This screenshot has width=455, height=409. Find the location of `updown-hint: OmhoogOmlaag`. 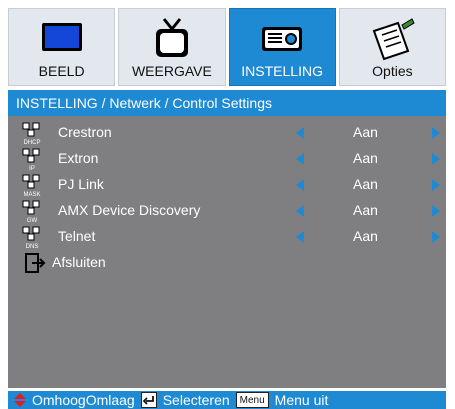

updown-hint: OmhoogOmlaag is located at coordinates (83, 400).